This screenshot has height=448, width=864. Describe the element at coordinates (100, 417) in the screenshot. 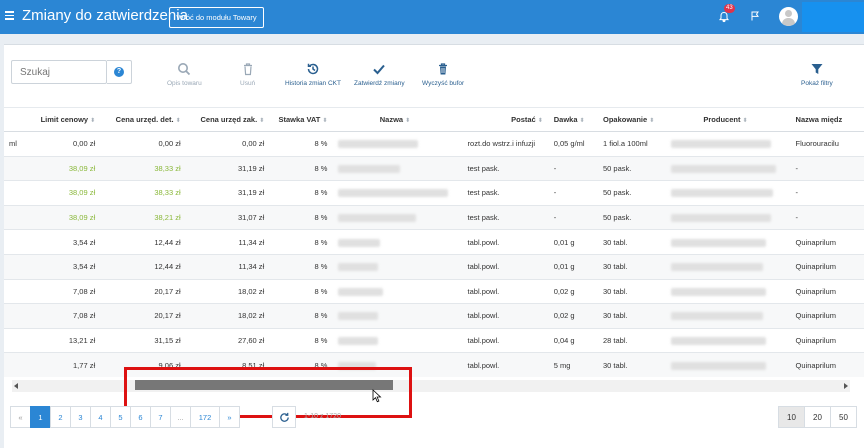

I see `page-4: 4` at that location.